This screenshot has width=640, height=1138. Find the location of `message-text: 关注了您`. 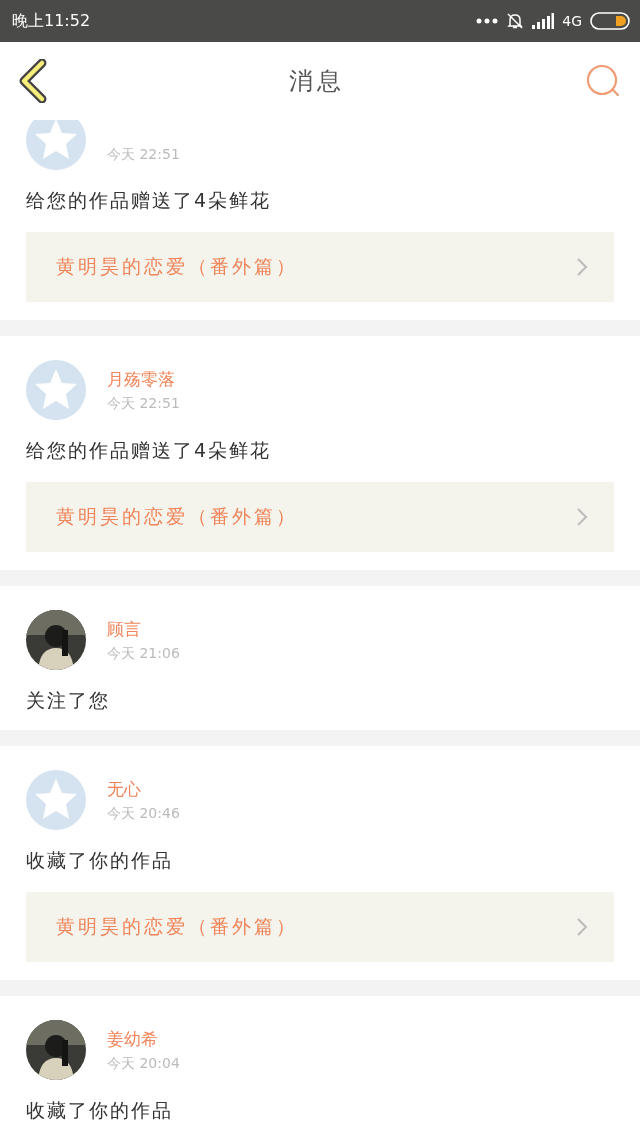

message-text: 关注了您 is located at coordinates (68, 700).